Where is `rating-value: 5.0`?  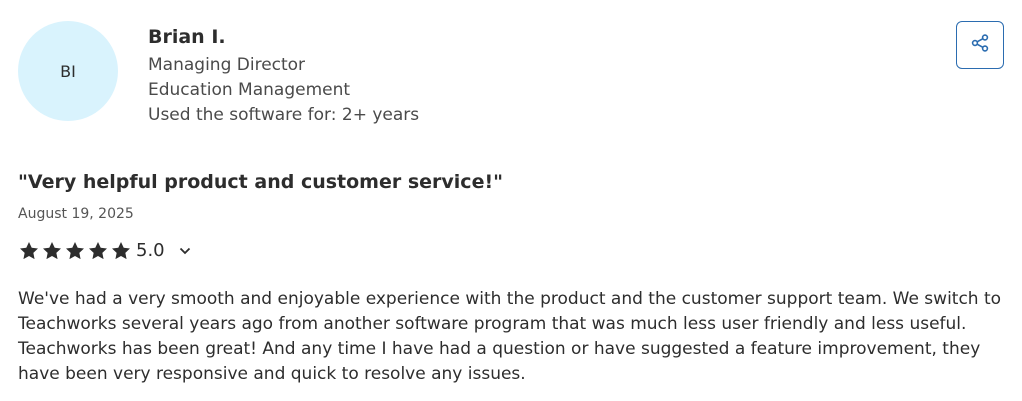 rating-value: 5.0 is located at coordinates (150, 250).